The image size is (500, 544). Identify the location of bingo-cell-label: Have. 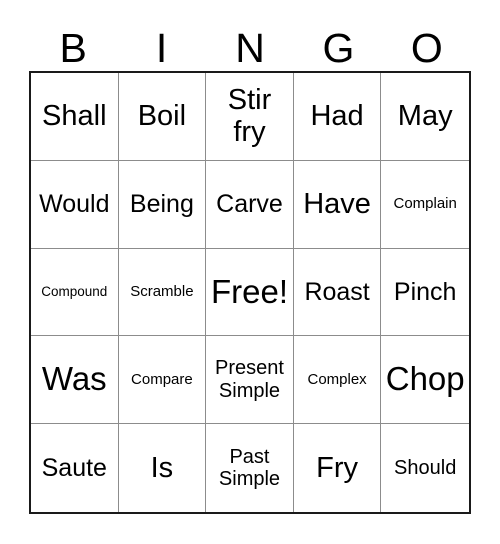
(337, 203).